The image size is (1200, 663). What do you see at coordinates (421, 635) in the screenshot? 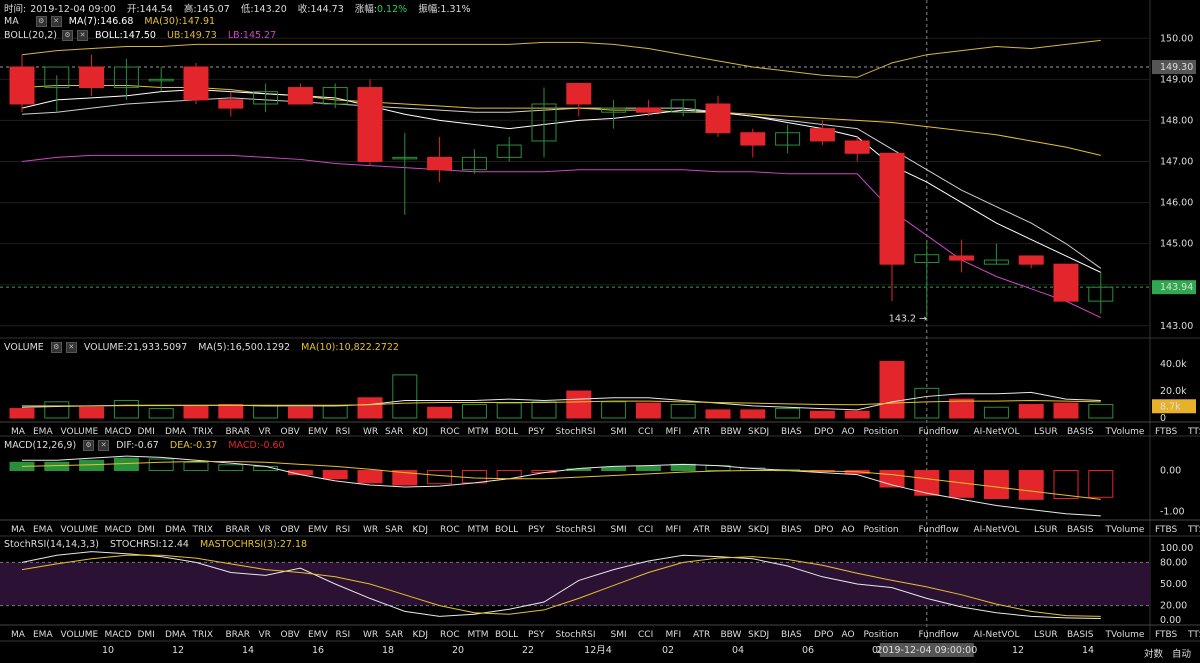
I see `indicator-tab-kdj: KDJ` at bounding box center [421, 635].